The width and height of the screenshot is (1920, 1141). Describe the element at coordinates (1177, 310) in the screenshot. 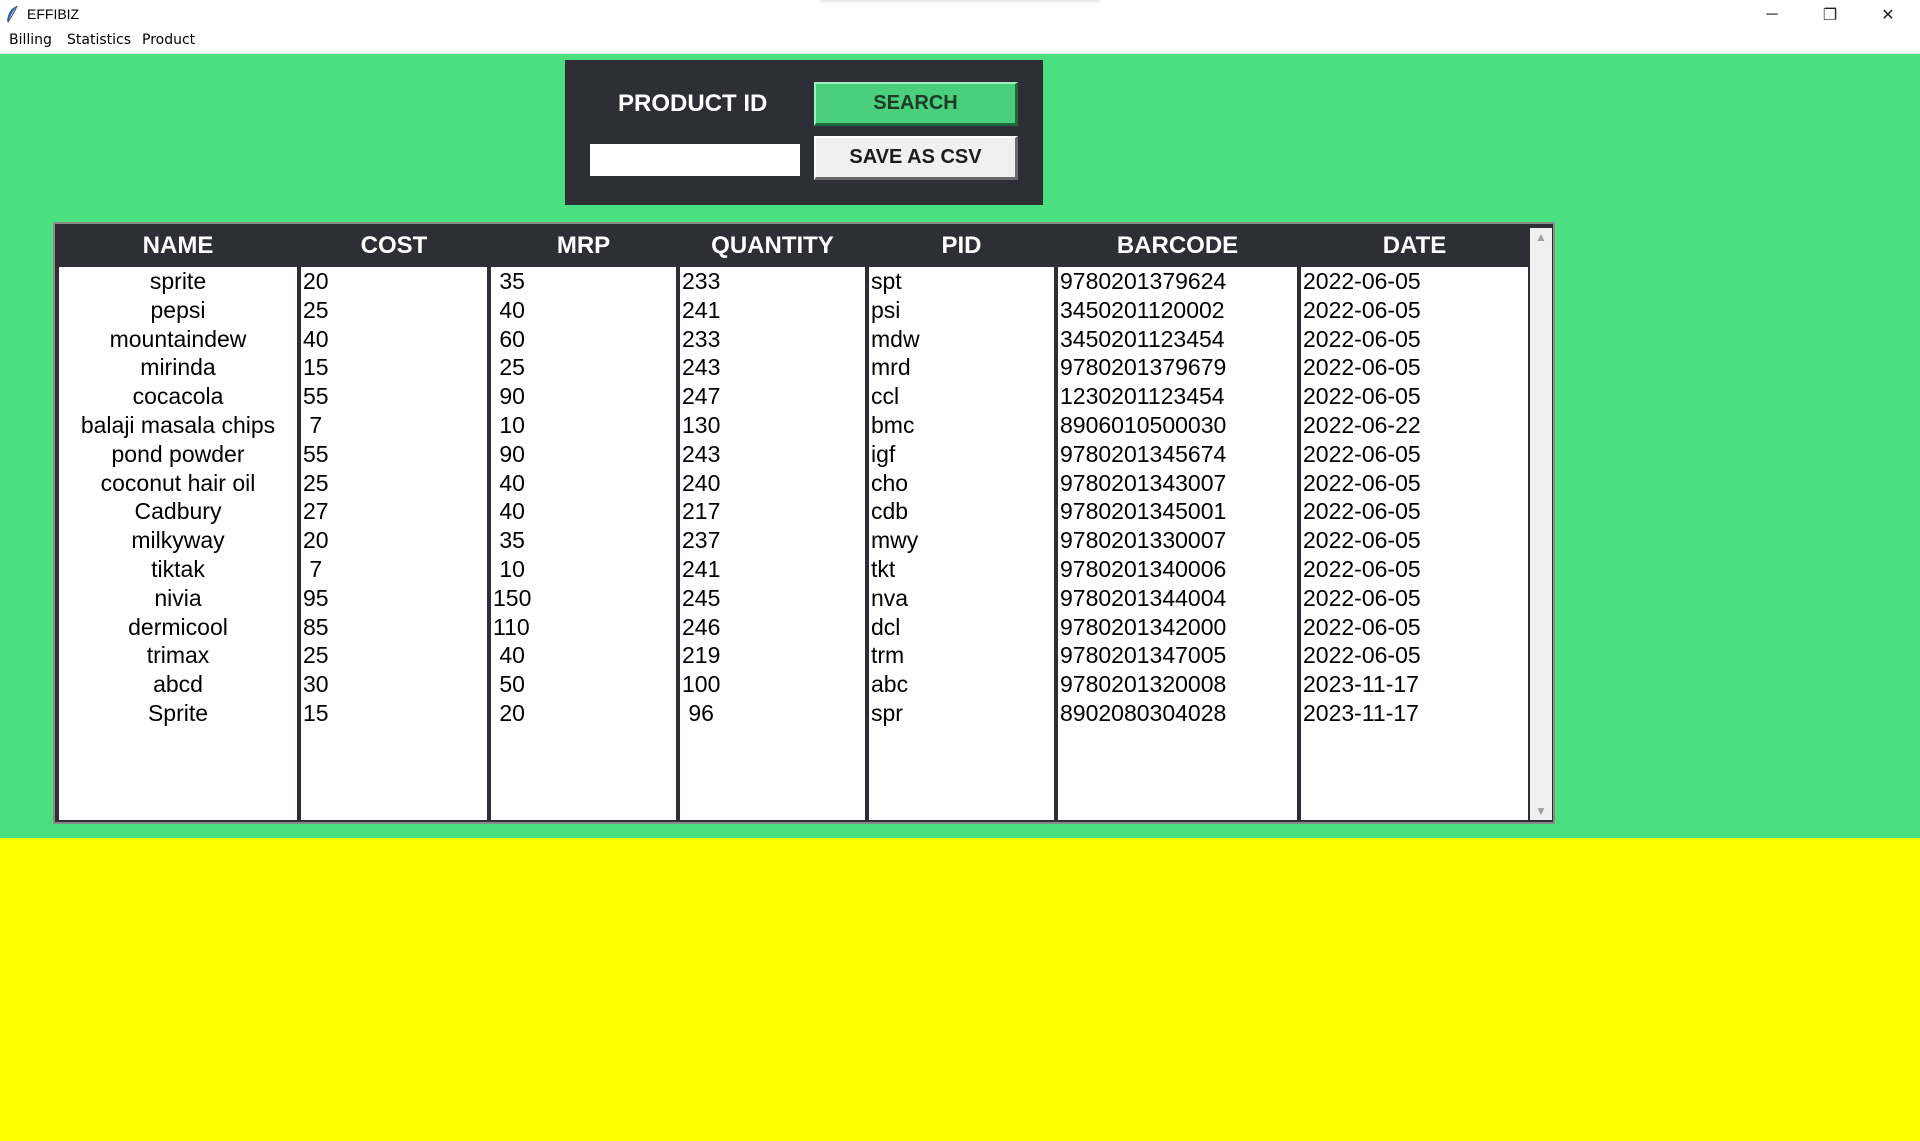

I see `table-cell: 3450201120002` at that location.